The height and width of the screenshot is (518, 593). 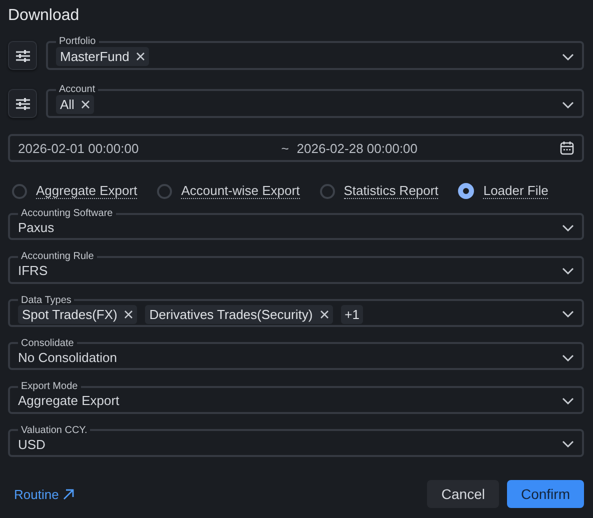 I want to click on field-label: Accounting Rule, so click(x=57, y=256).